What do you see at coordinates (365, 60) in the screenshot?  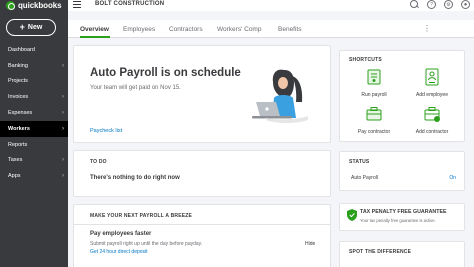 I see `shortcuts-heading: SHORTCUTS` at bounding box center [365, 60].